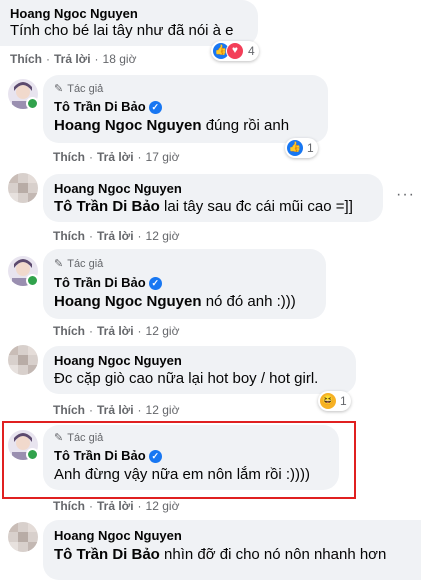  I want to click on reaction-summary: 😆 1, so click(334, 401).